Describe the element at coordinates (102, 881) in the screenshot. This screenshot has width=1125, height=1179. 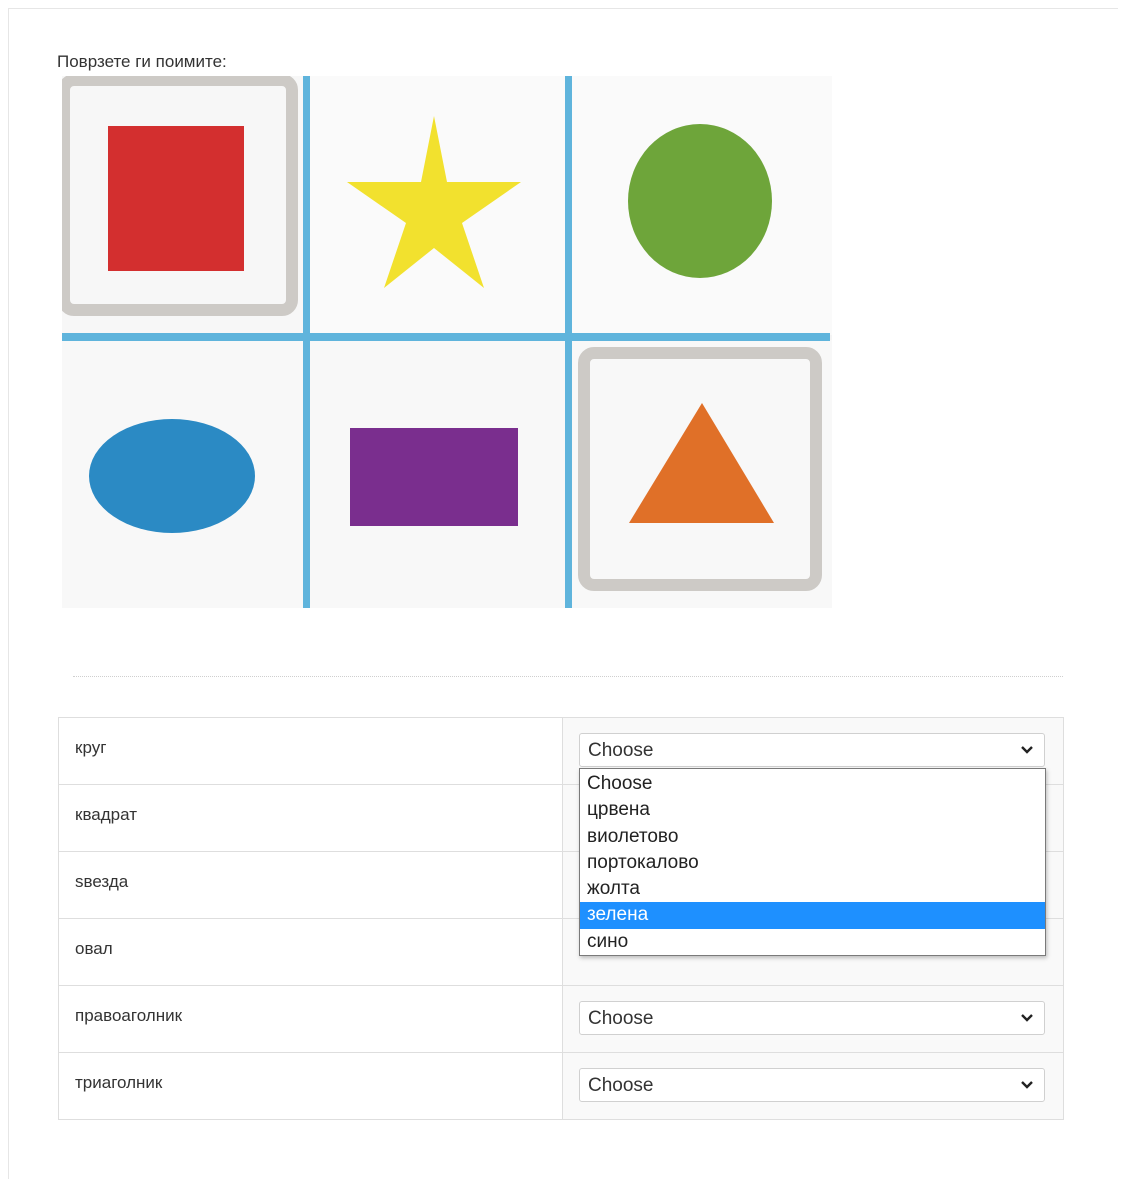
I see `term-label: ѕвезда` at that location.